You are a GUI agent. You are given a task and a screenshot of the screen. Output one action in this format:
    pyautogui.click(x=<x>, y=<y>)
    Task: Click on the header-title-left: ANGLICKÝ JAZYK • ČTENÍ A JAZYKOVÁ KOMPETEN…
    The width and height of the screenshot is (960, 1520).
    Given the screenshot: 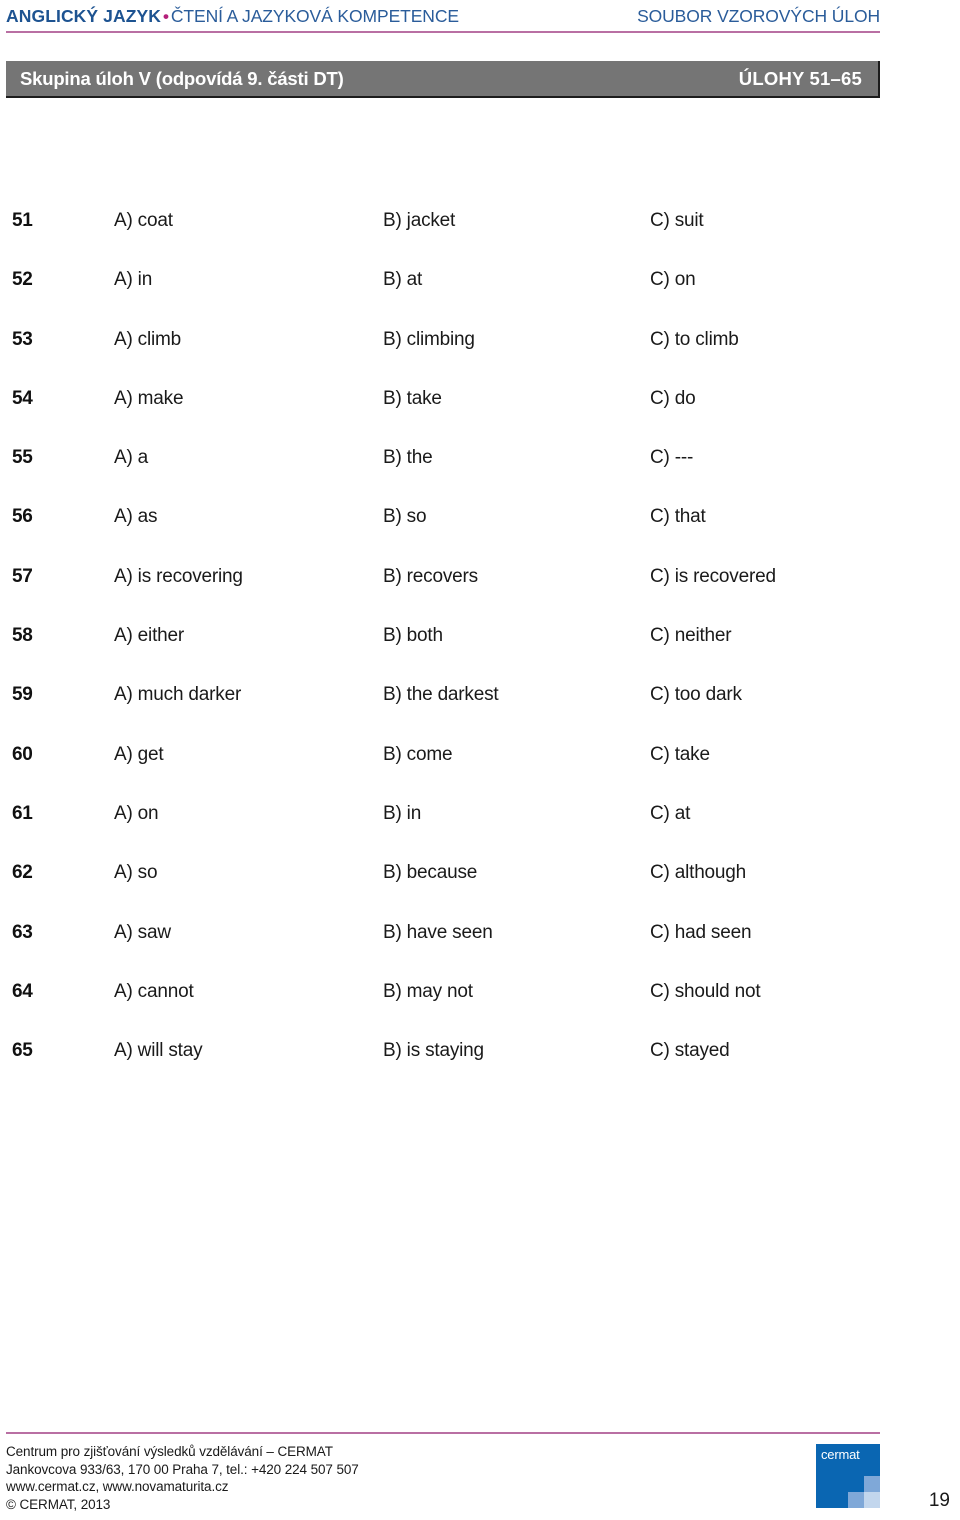 What is the action you would take?
    pyautogui.click(x=232, y=16)
    